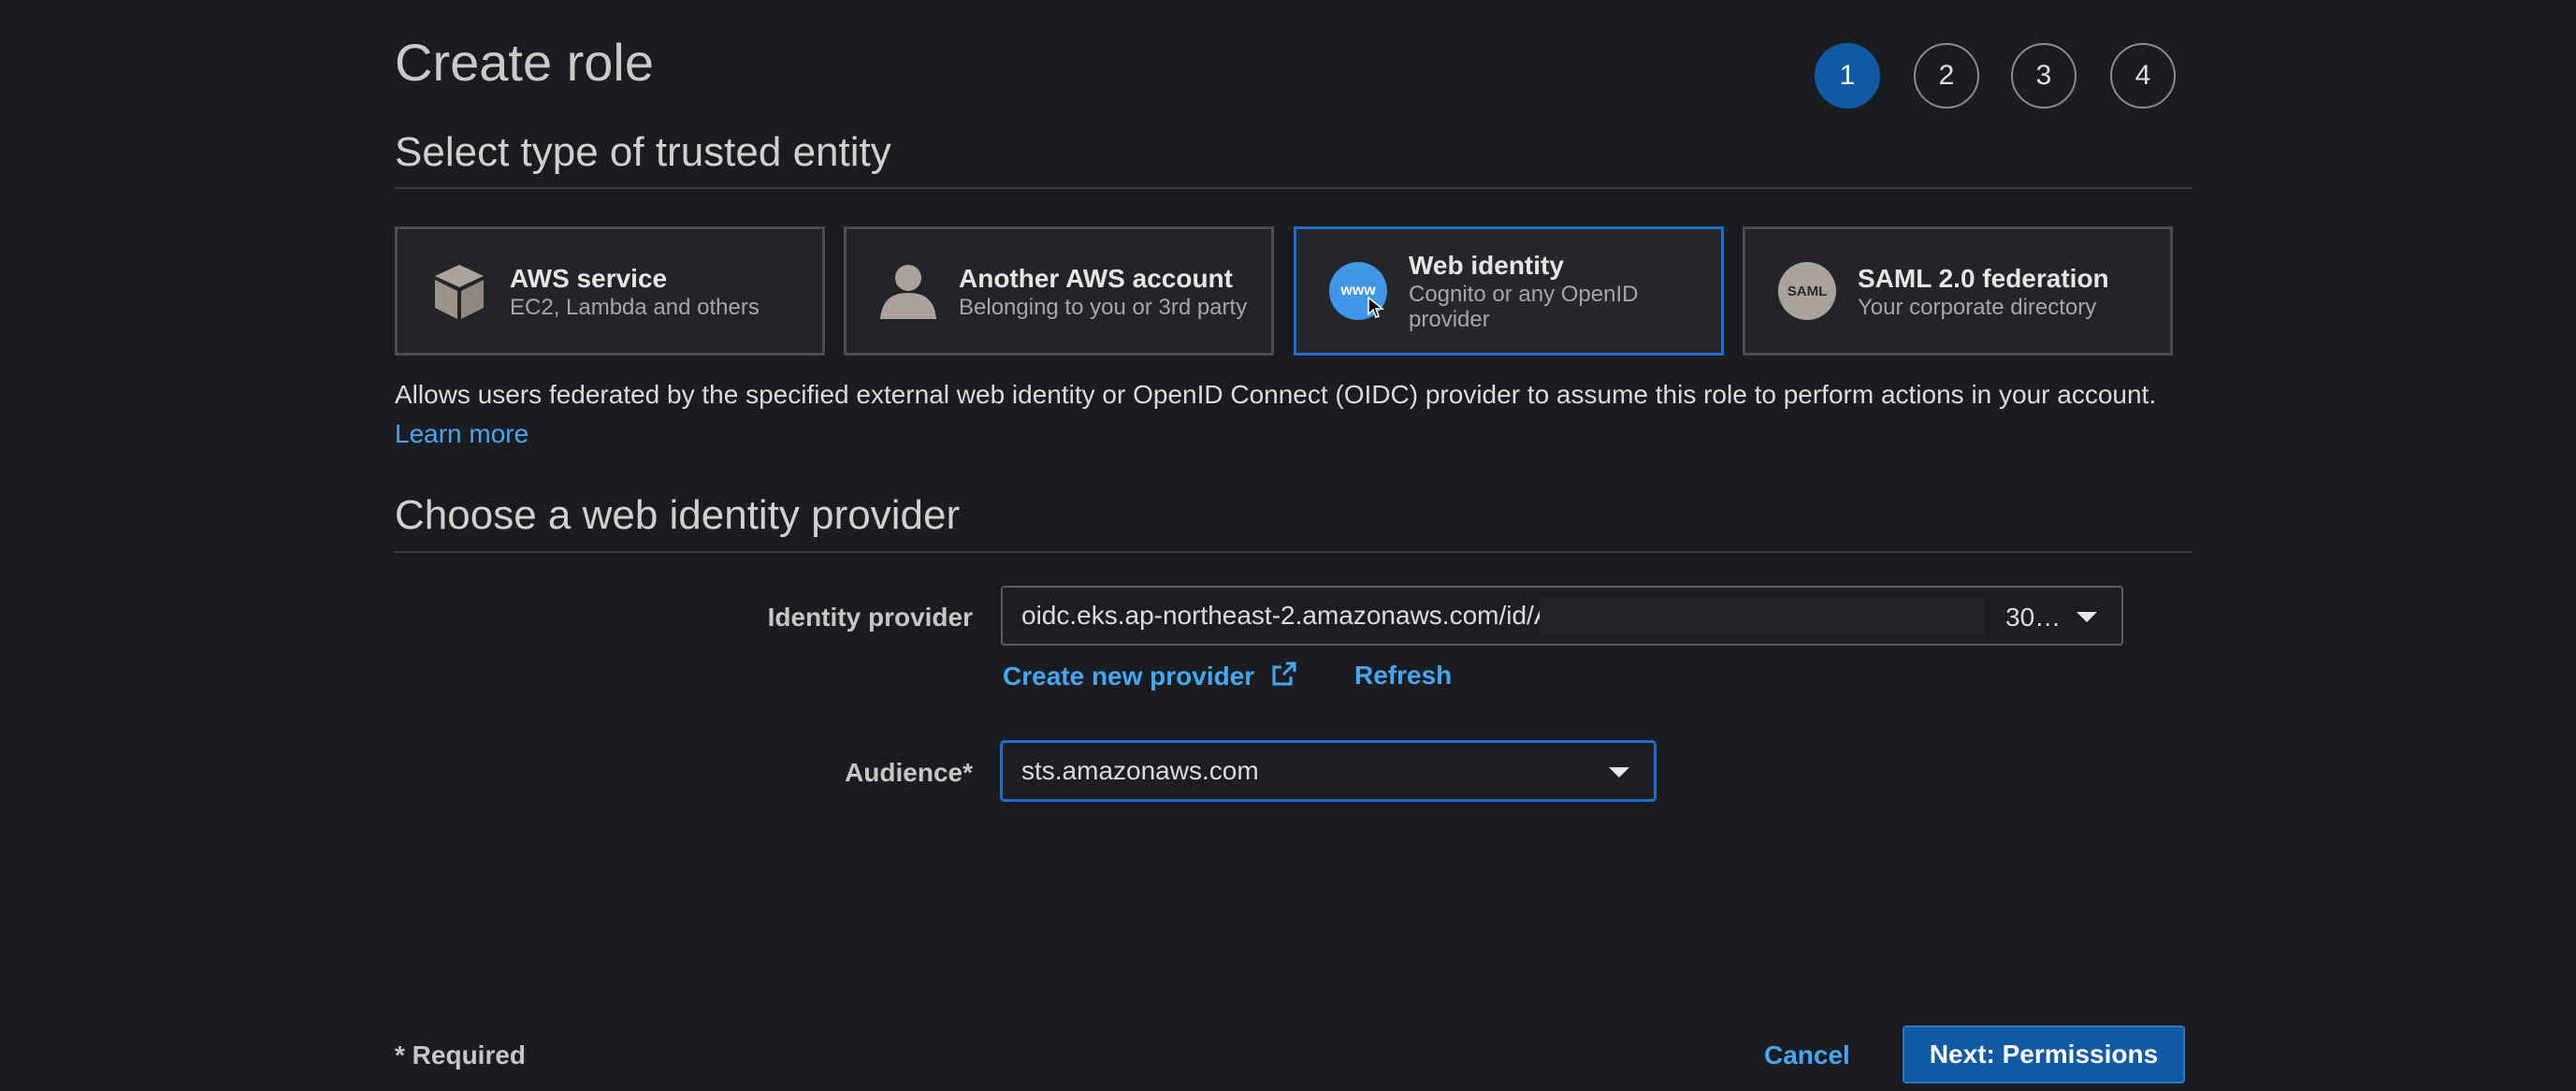  Describe the element at coordinates (2143, 76) in the screenshot. I see `step-4: 4` at that location.